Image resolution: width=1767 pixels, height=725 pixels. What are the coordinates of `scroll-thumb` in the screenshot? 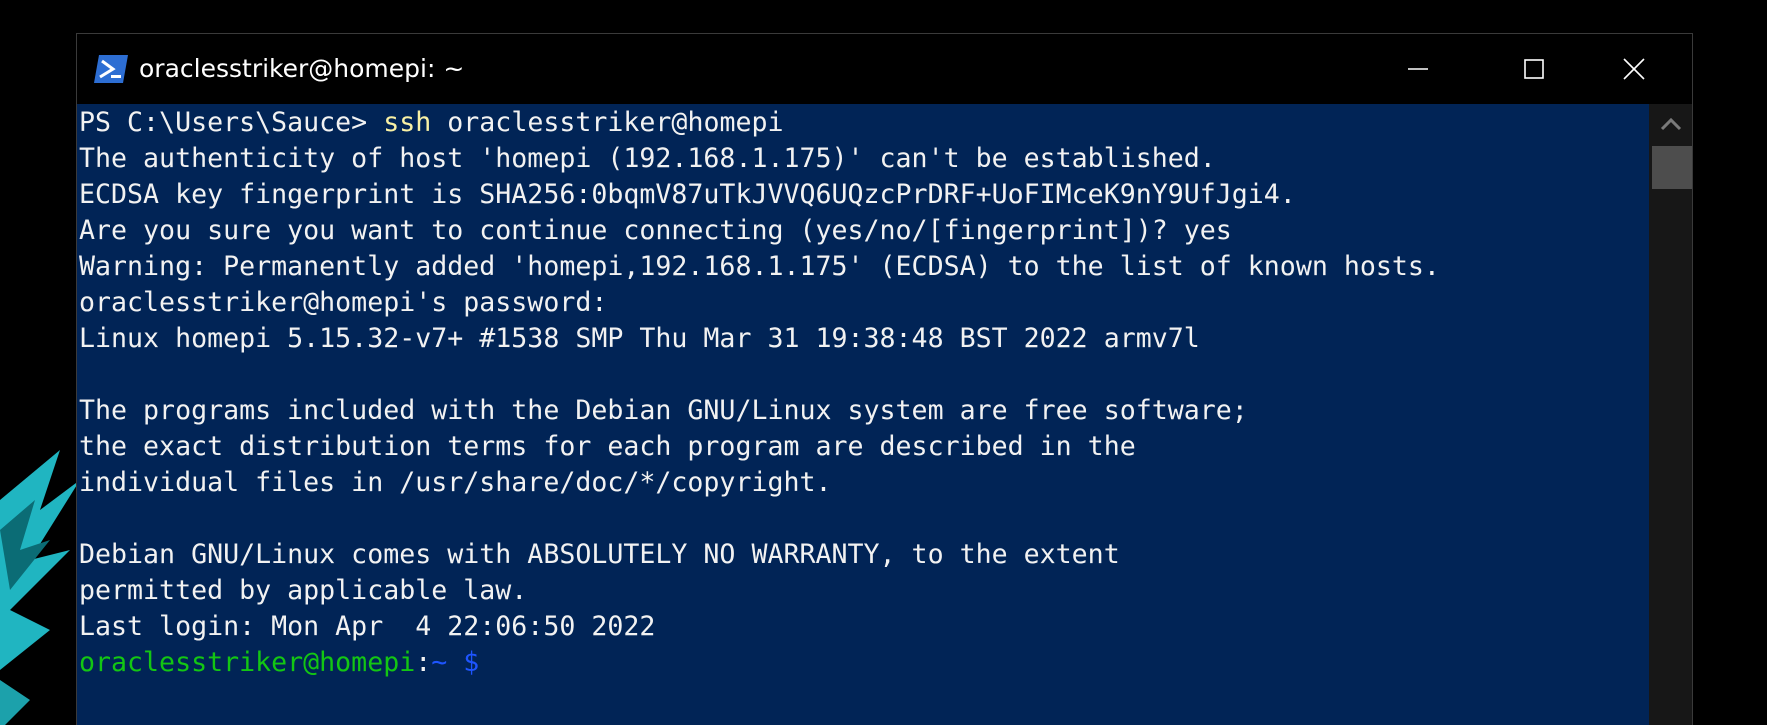 It's located at (1672, 167).